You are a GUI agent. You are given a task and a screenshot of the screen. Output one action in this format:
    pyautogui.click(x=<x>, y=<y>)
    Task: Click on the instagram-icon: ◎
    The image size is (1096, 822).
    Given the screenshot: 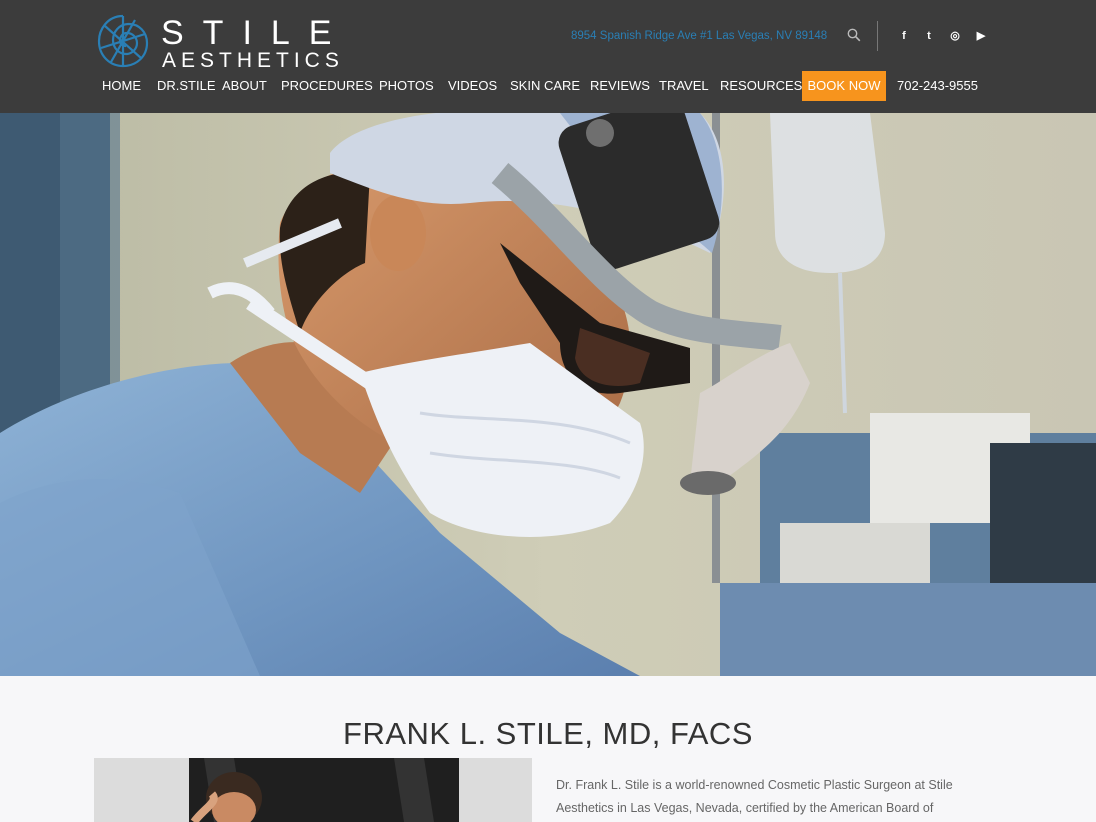 What is the action you would take?
    pyautogui.click(x=955, y=36)
    